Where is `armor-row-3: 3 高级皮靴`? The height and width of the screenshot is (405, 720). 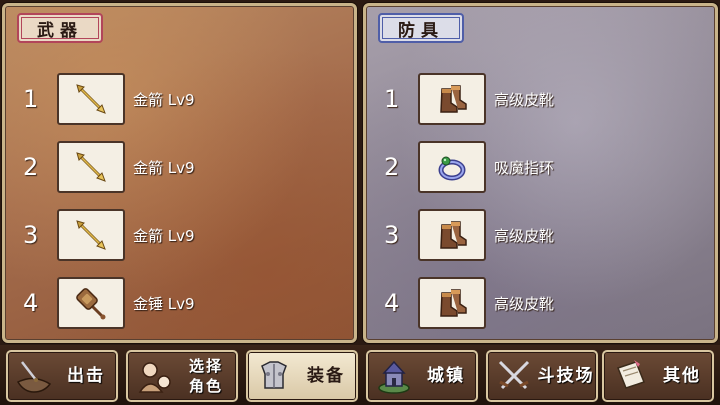 armor-row-3: 3 高级皮靴 is located at coordinates (469, 235).